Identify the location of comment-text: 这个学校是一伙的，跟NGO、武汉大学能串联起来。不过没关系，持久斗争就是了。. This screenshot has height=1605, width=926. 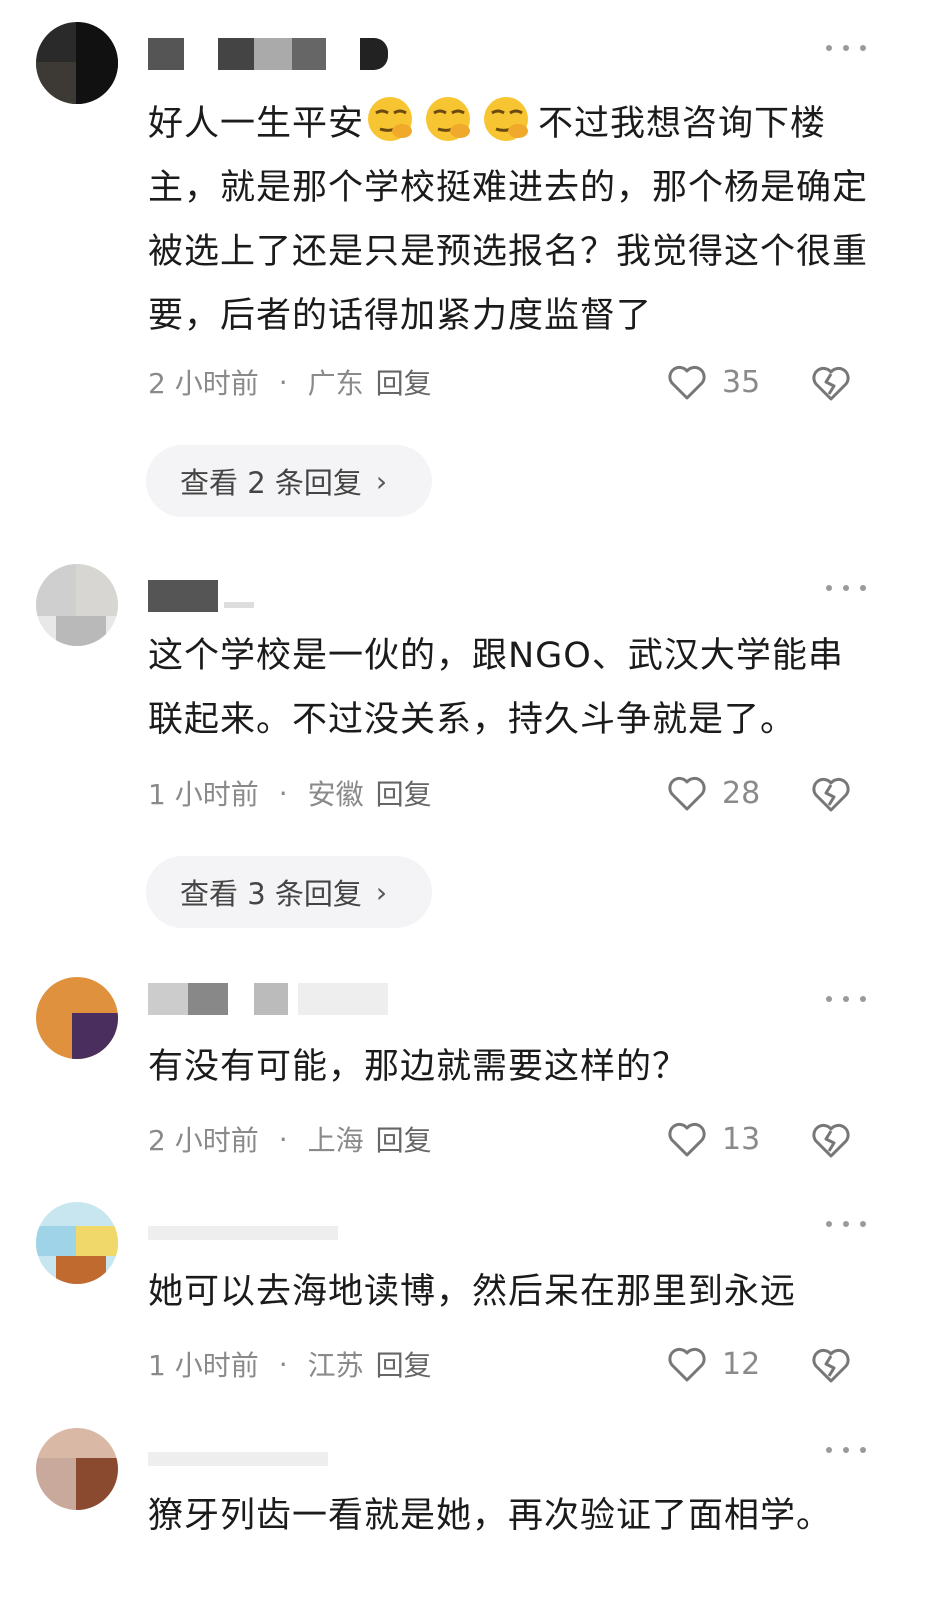
(513, 688).